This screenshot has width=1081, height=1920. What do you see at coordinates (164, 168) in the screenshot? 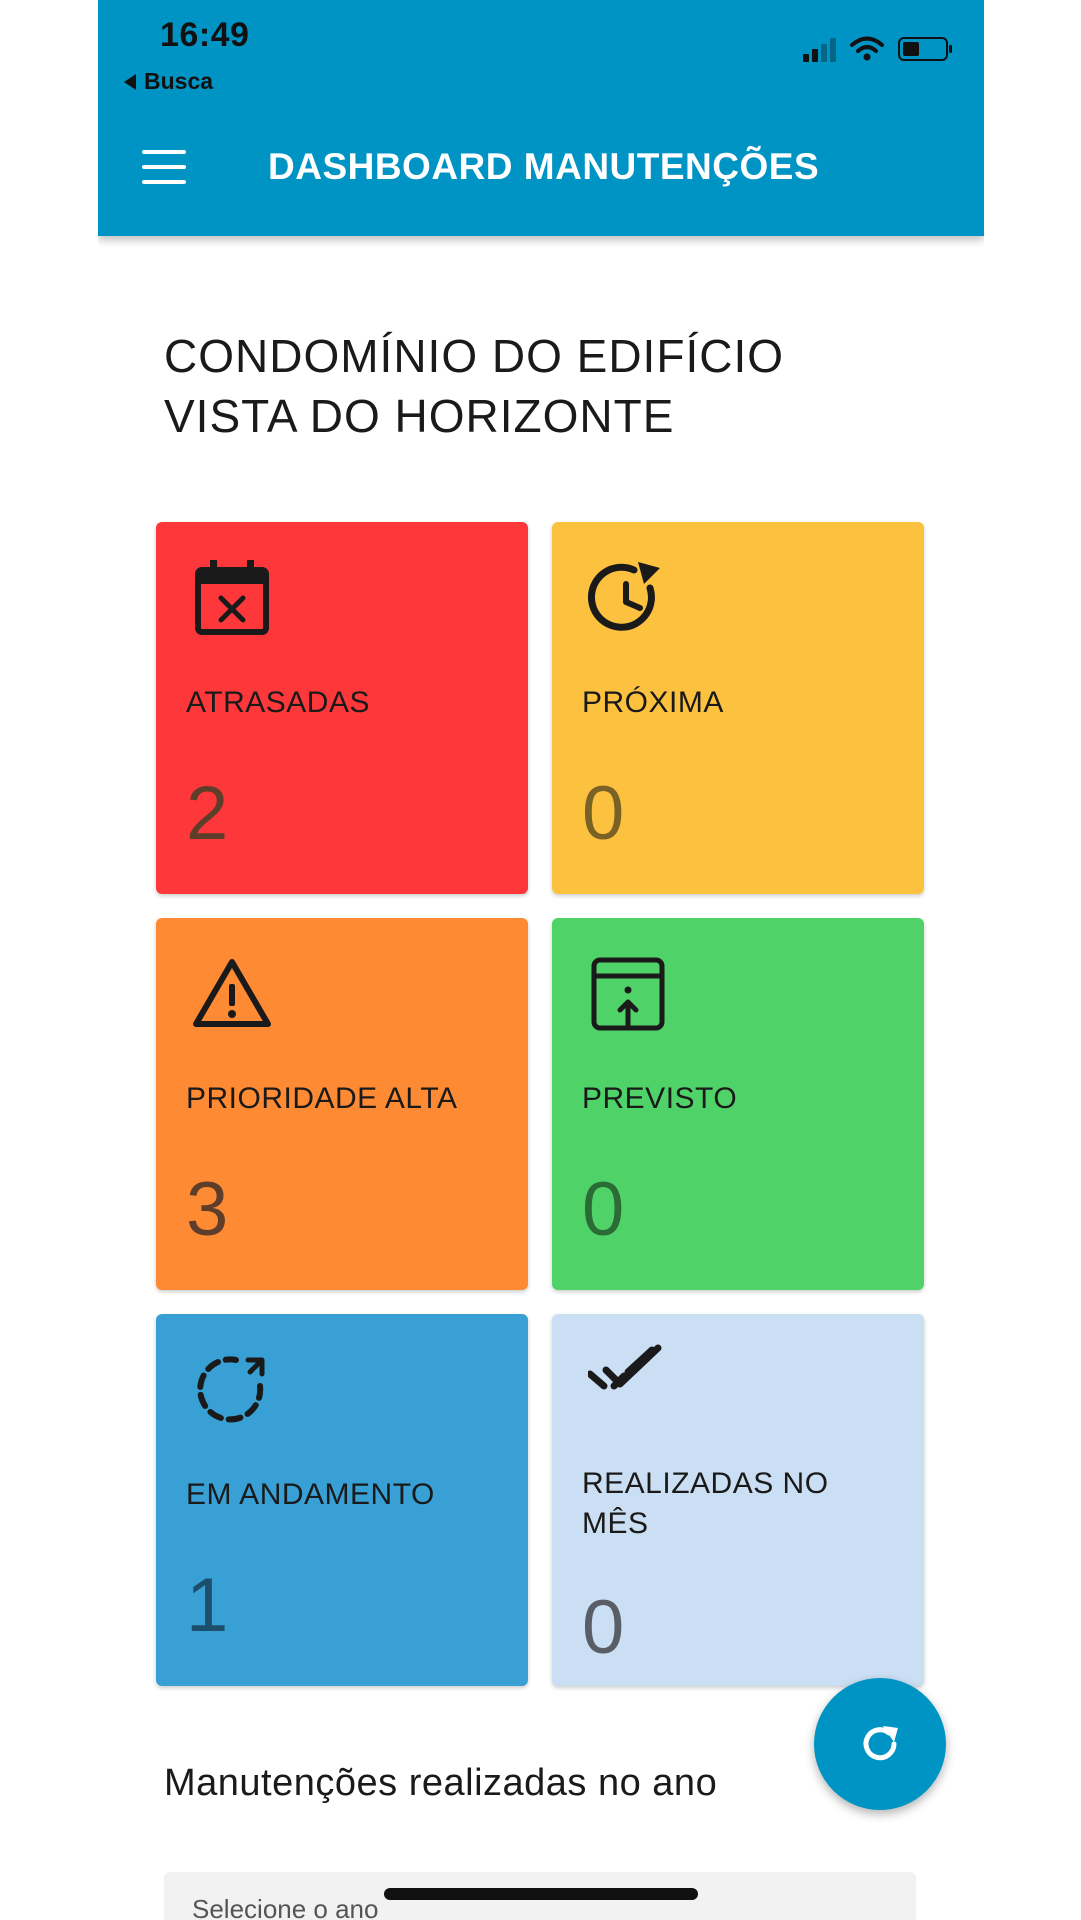
I see `menu-button` at bounding box center [164, 168].